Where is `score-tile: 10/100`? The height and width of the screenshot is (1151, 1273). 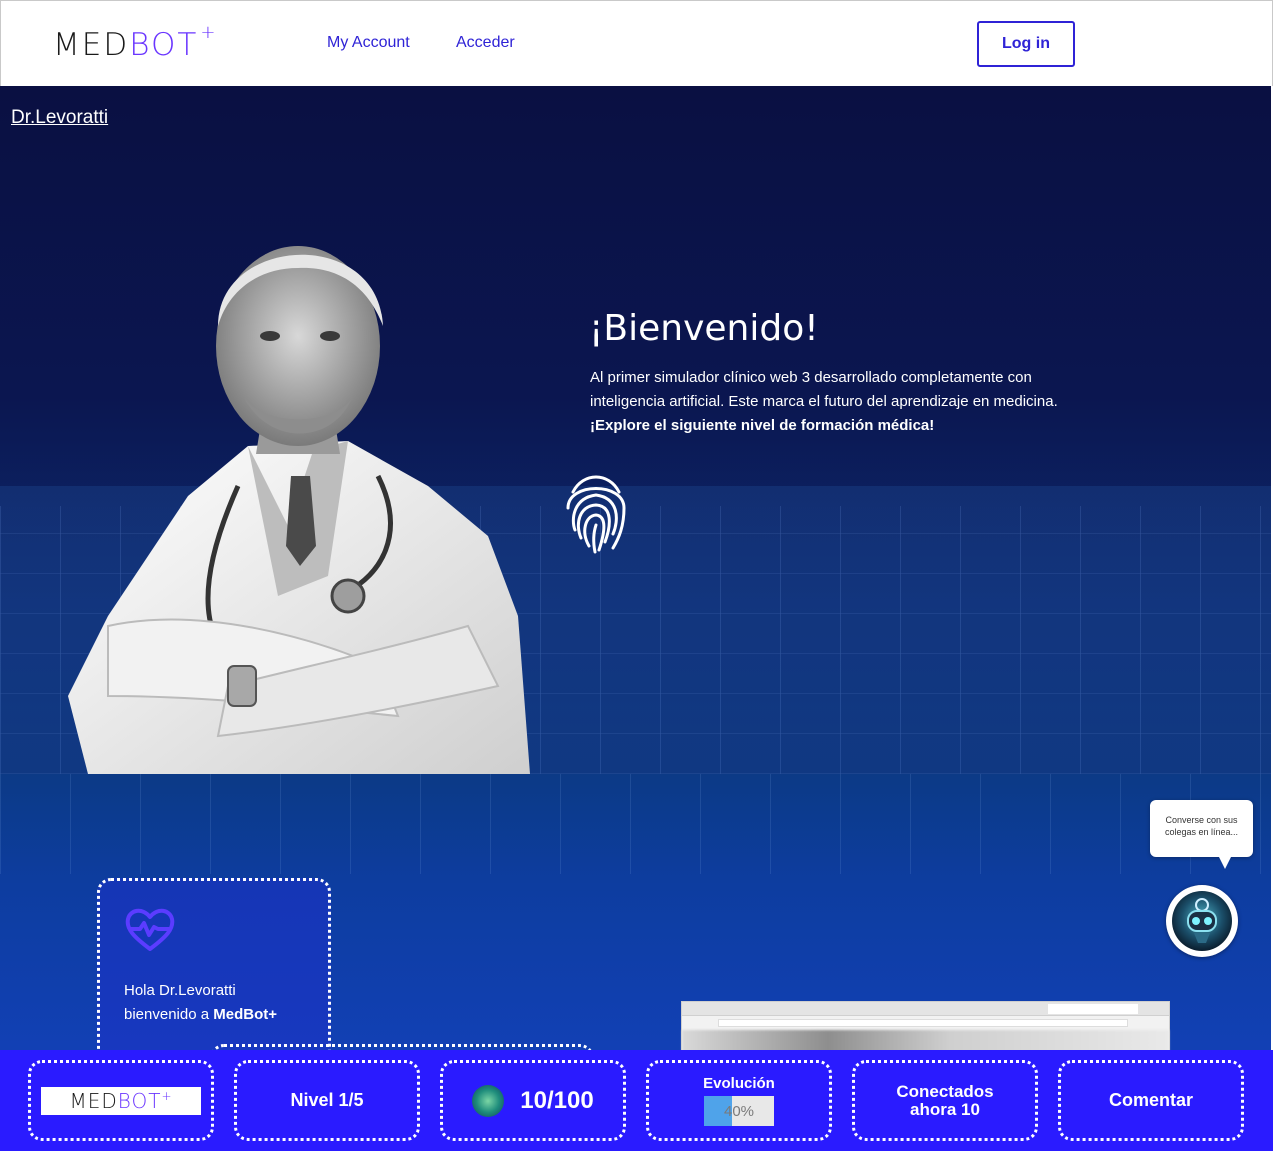
score-tile: 10/100 is located at coordinates (533, 1100).